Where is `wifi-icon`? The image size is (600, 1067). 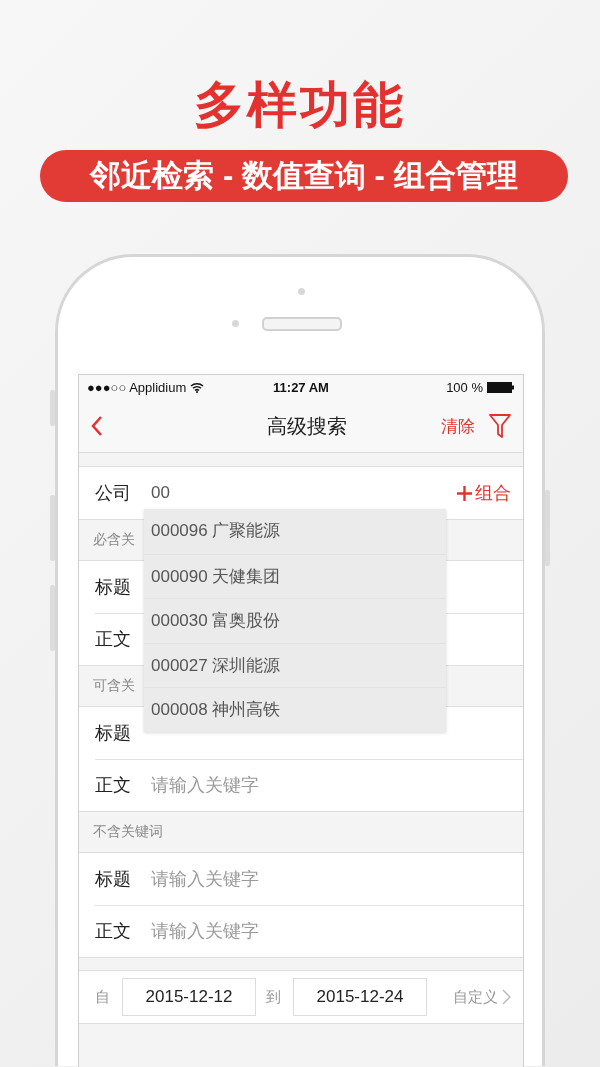 wifi-icon is located at coordinates (197, 387).